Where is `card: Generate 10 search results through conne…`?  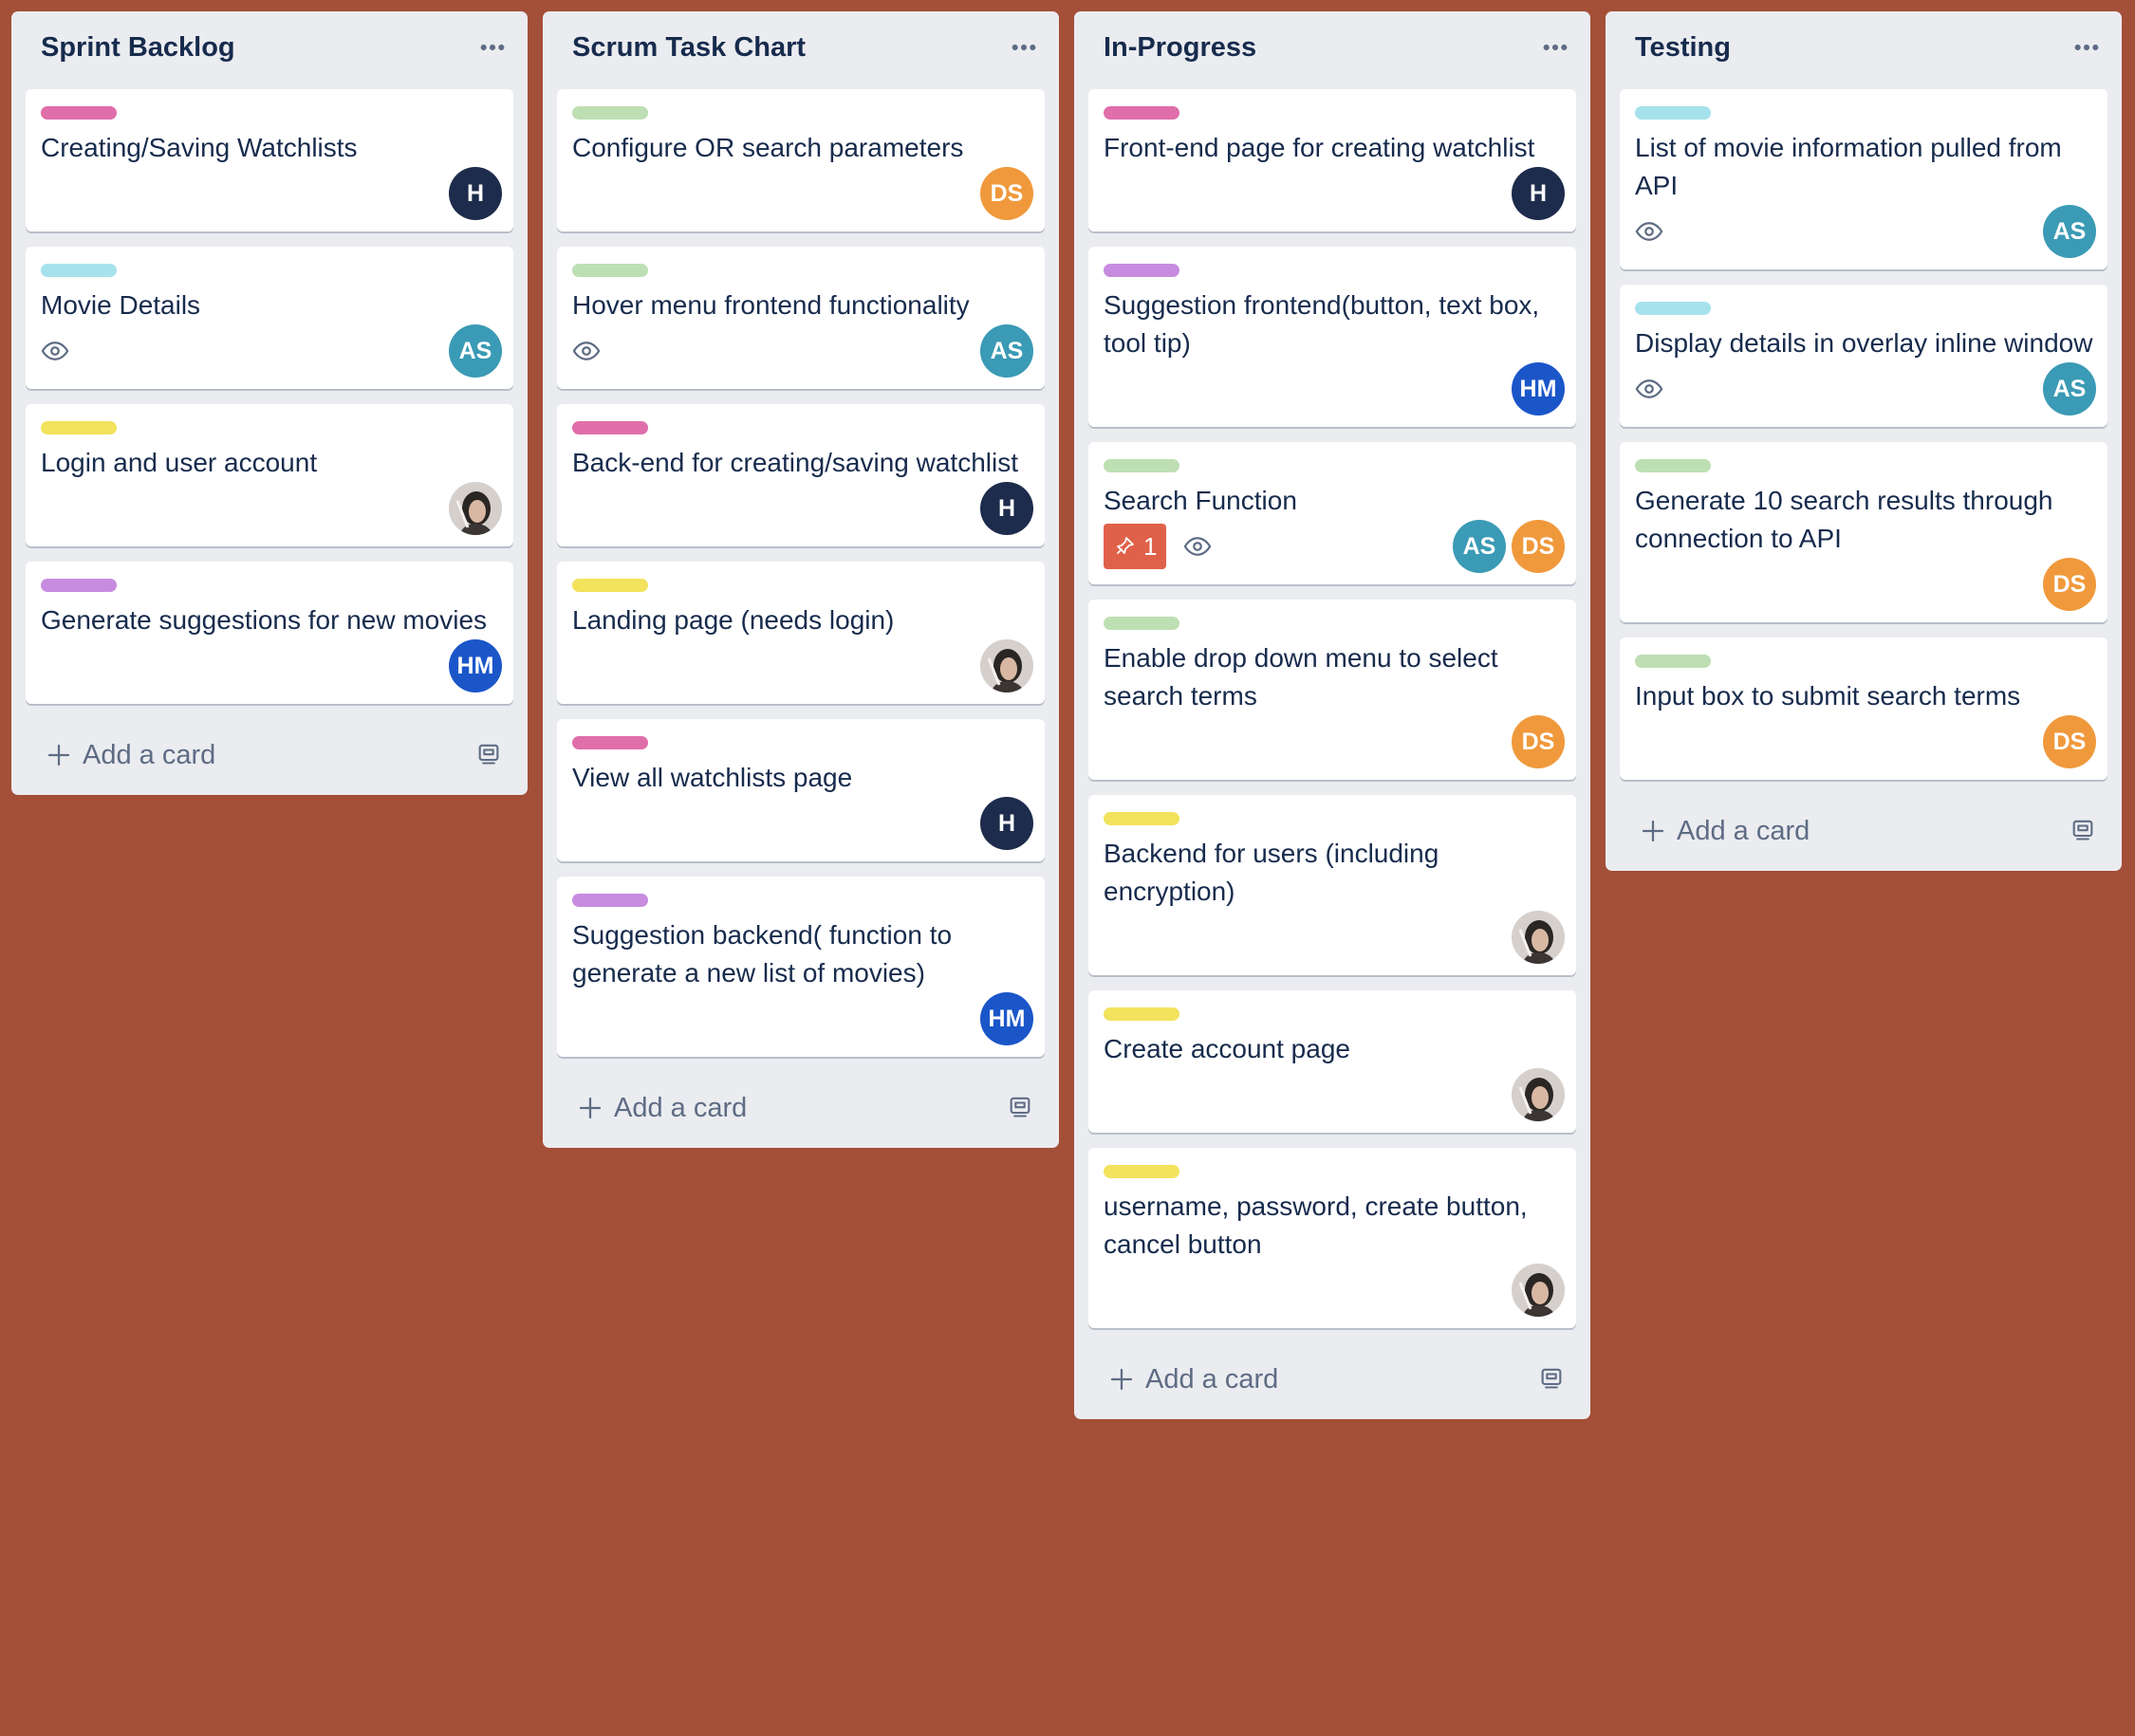 card: Generate 10 search results through conne… is located at coordinates (1863, 532).